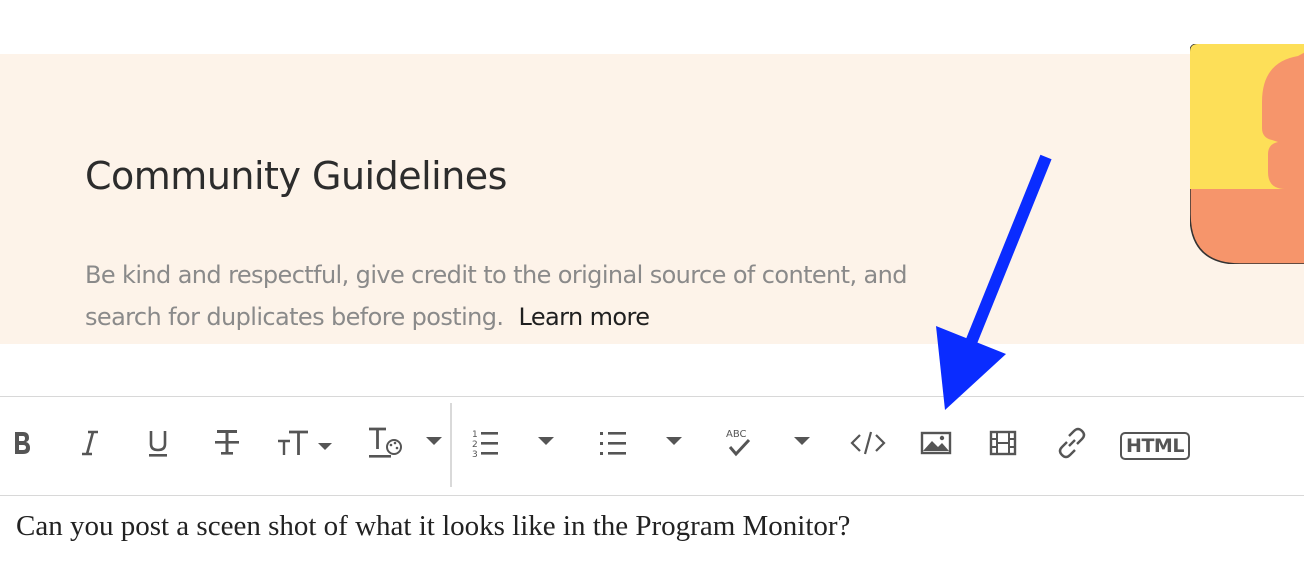 The width and height of the screenshot is (1304, 562). I want to click on guidelines-illustration, so click(1247, 154).